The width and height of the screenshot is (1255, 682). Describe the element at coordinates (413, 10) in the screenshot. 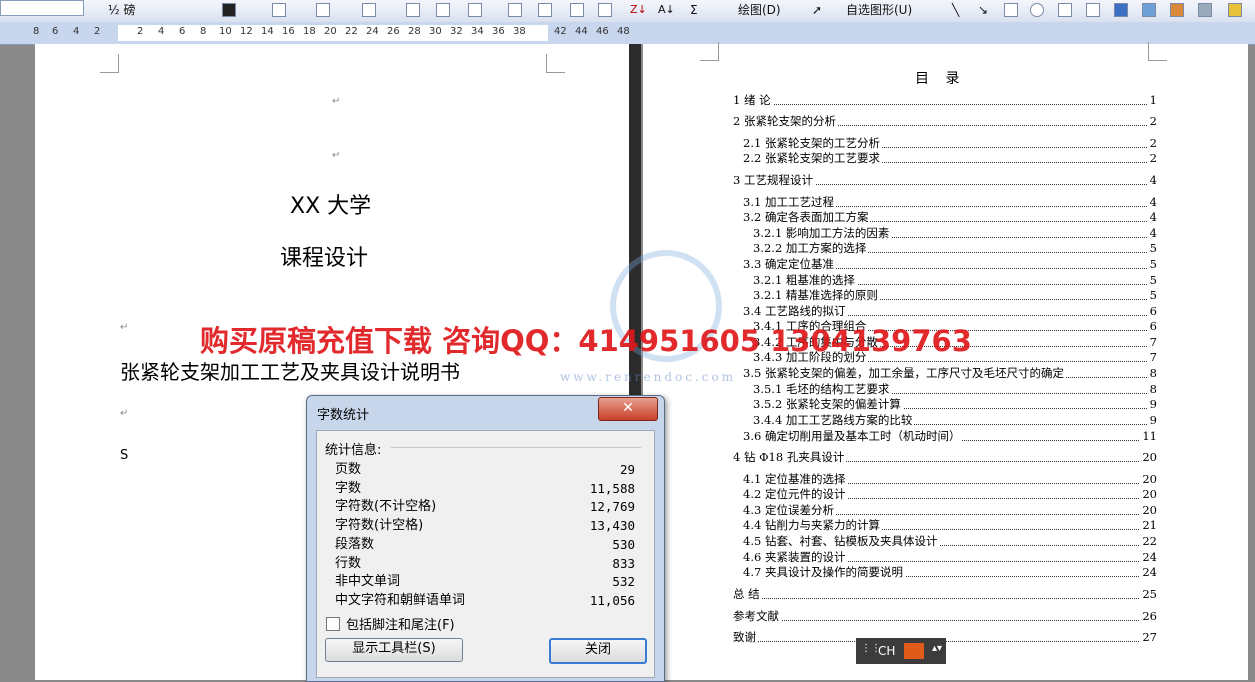

I see `insert-table-icon` at that location.